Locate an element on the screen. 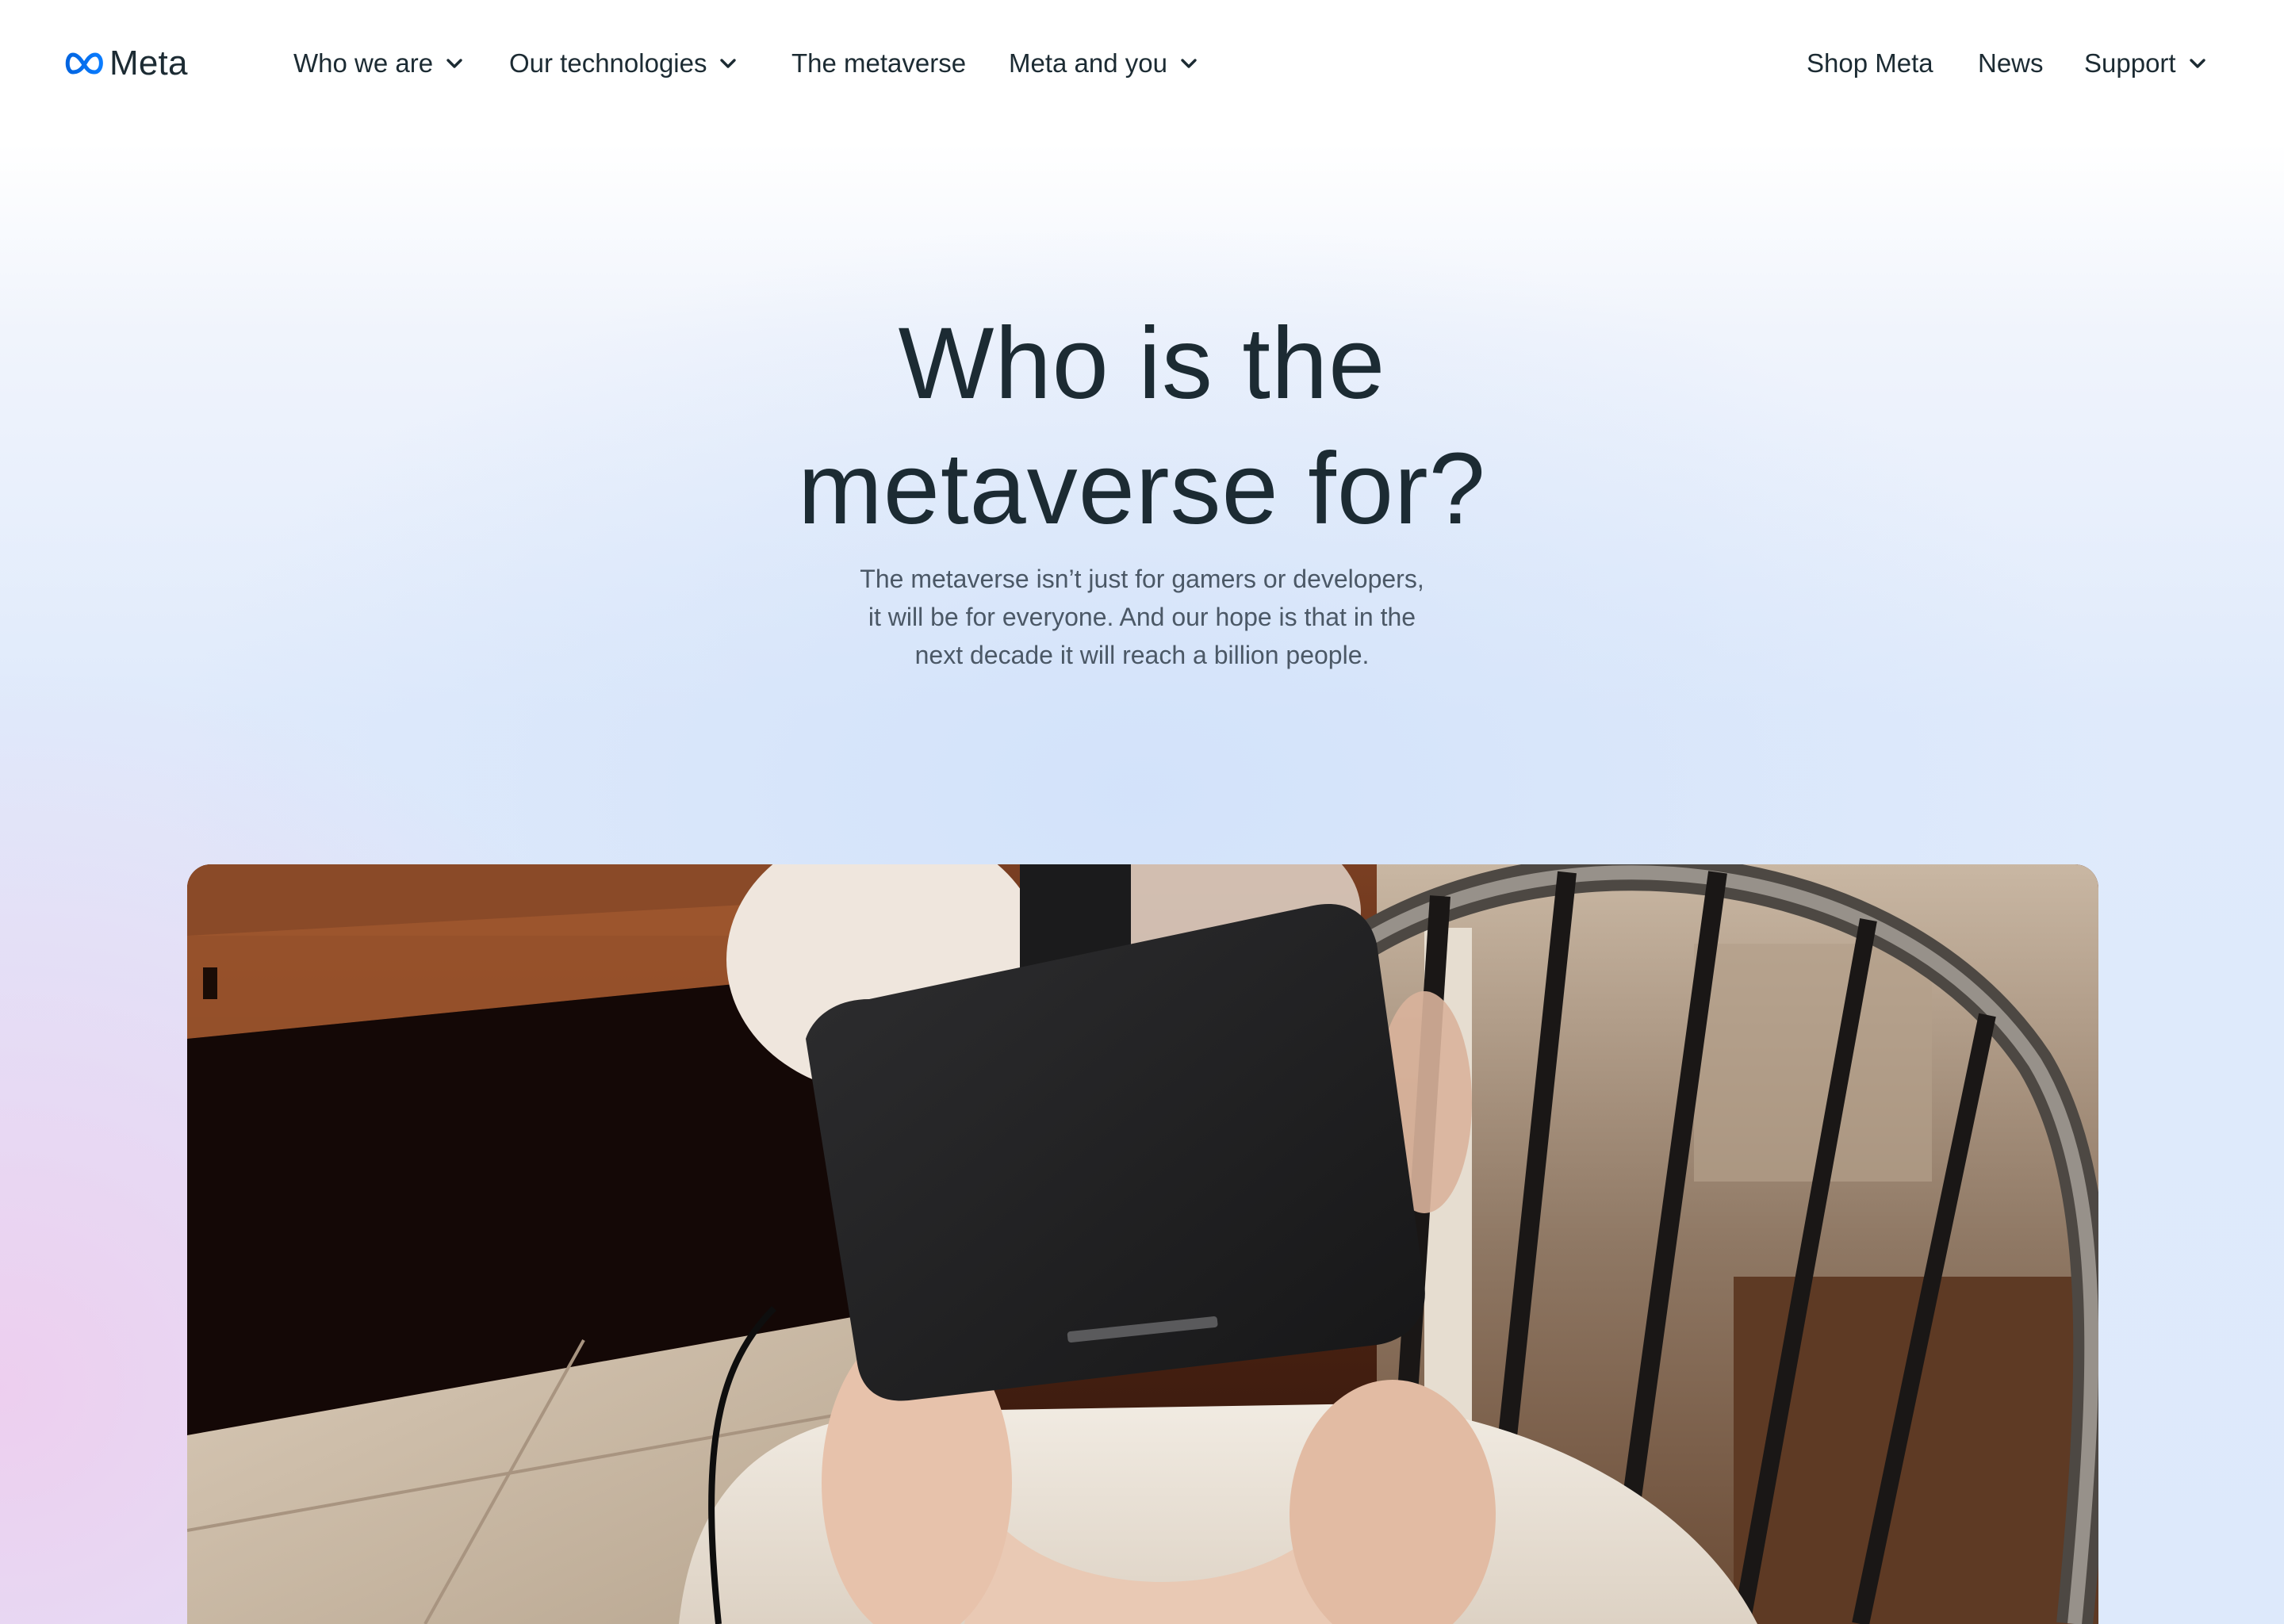 This screenshot has width=2284, height=1624. meta-infinity-logo-icon is located at coordinates (84, 63).